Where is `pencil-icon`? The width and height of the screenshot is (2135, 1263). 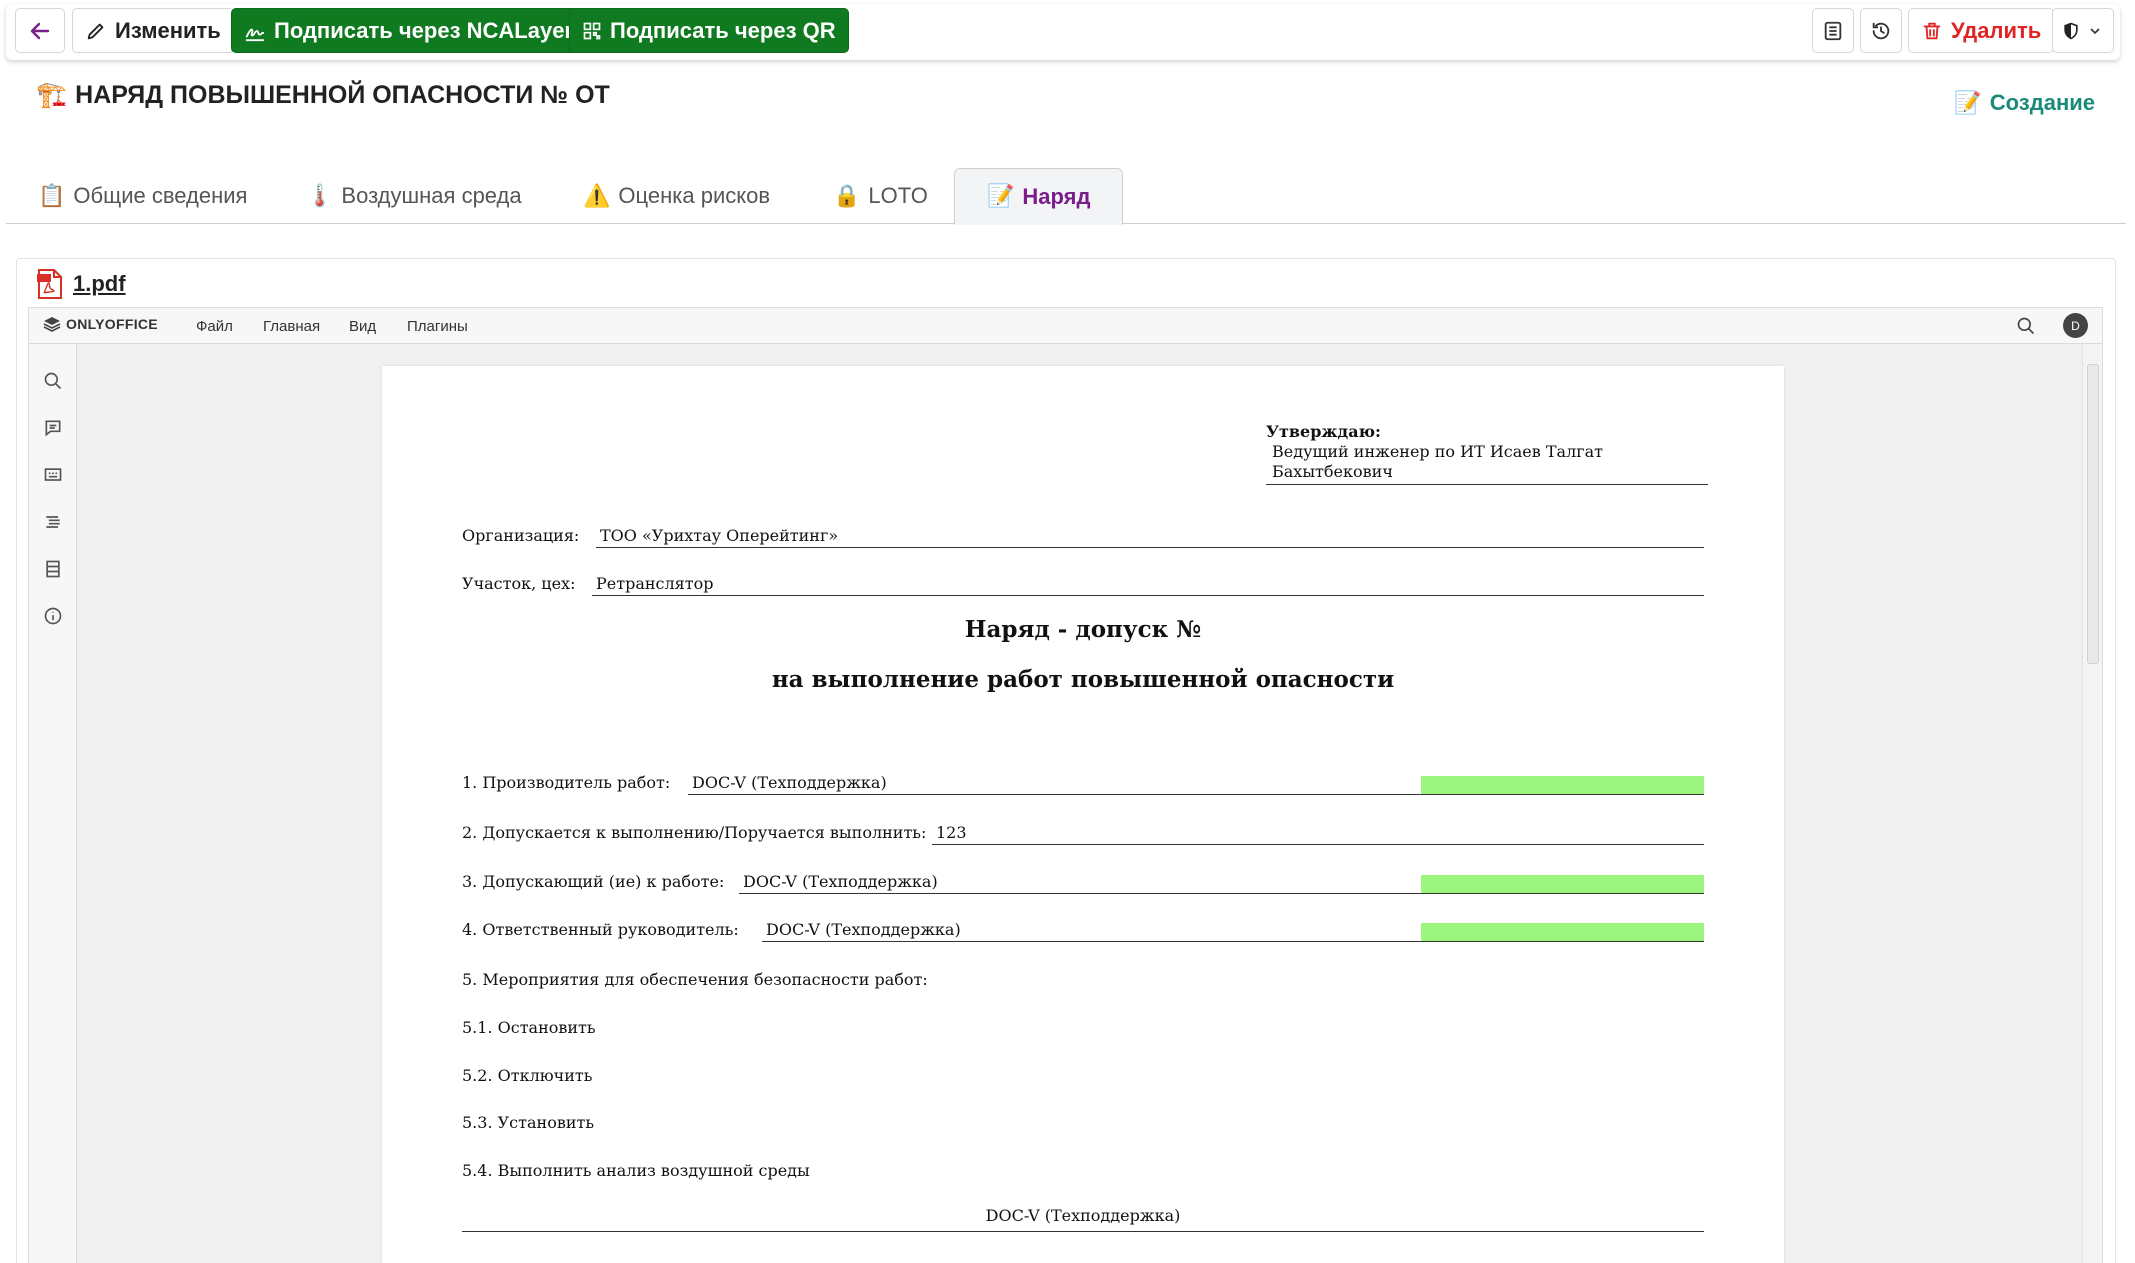 pencil-icon is located at coordinates (95, 31).